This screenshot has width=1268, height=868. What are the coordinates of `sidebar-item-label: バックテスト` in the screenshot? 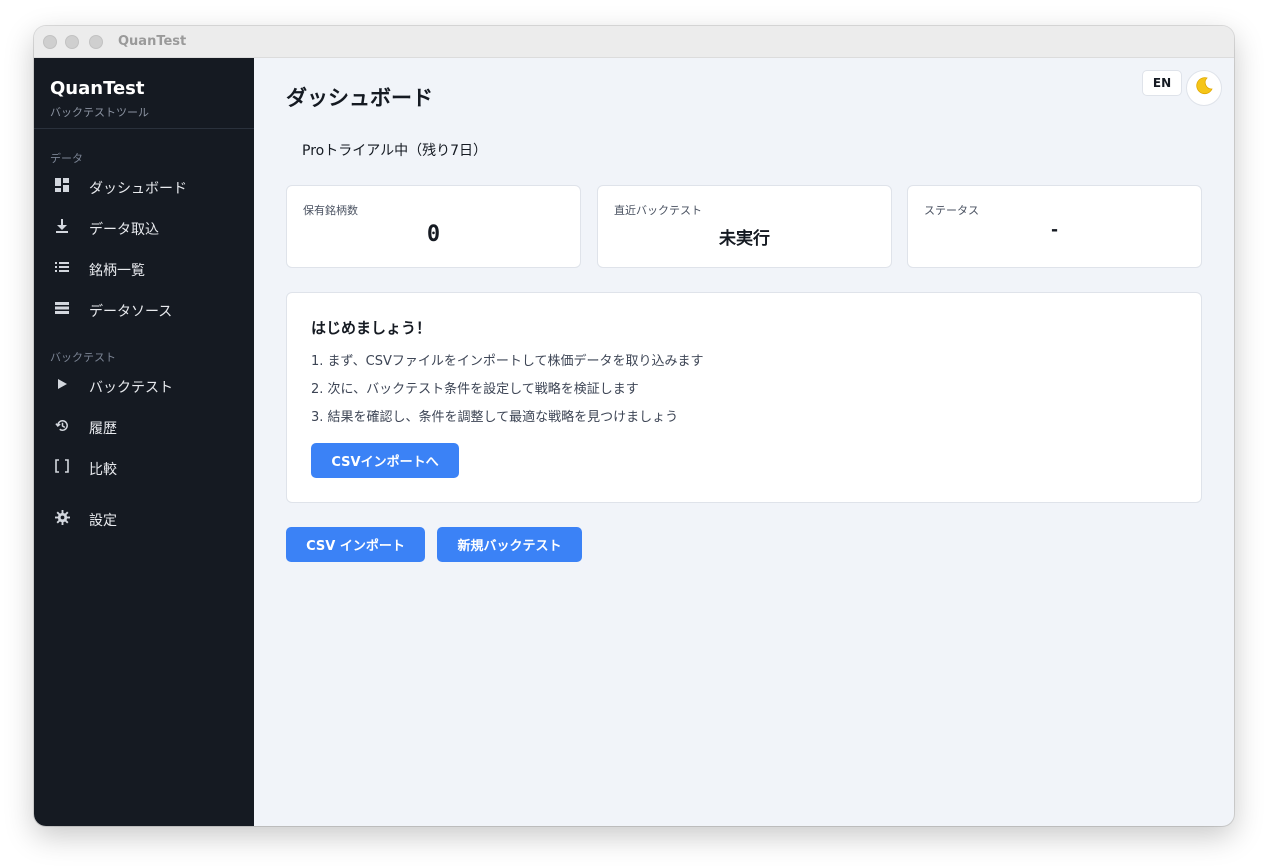 It's located at (131, 388).